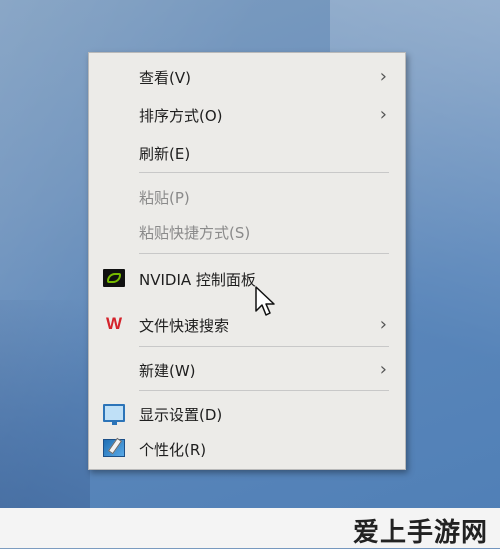 Image resolution: width=500 pixels, height=549 pixels. I want to click on display-settings-icon, so click(114, 414).